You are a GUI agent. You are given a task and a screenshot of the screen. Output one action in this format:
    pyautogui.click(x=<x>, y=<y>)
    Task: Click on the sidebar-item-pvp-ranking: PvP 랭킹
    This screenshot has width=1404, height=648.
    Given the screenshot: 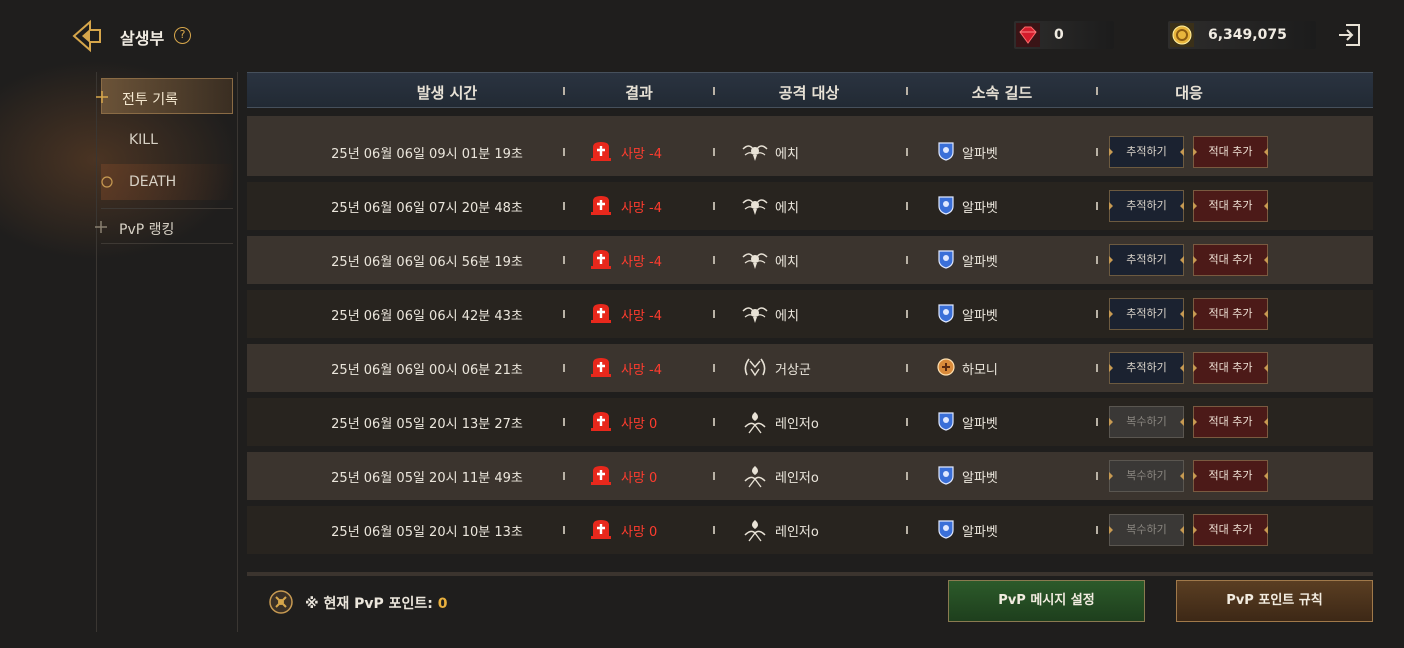 What is the action you would take?
    pyautogui.click(x=164, y=226)
    